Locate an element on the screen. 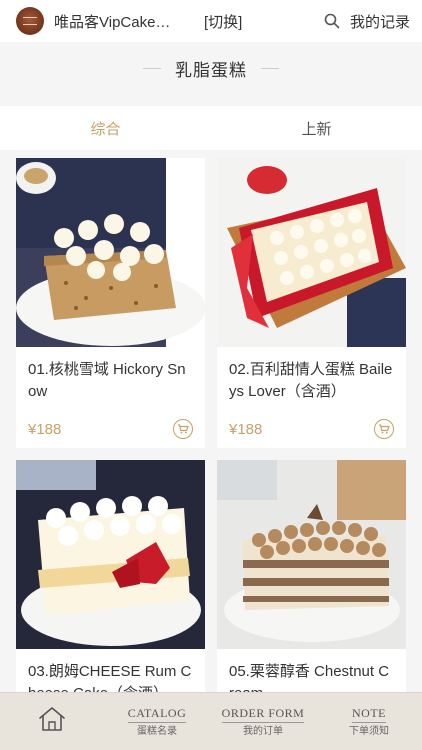  nav-catalog-en: CATALOG is located at coordinates (157, 714).